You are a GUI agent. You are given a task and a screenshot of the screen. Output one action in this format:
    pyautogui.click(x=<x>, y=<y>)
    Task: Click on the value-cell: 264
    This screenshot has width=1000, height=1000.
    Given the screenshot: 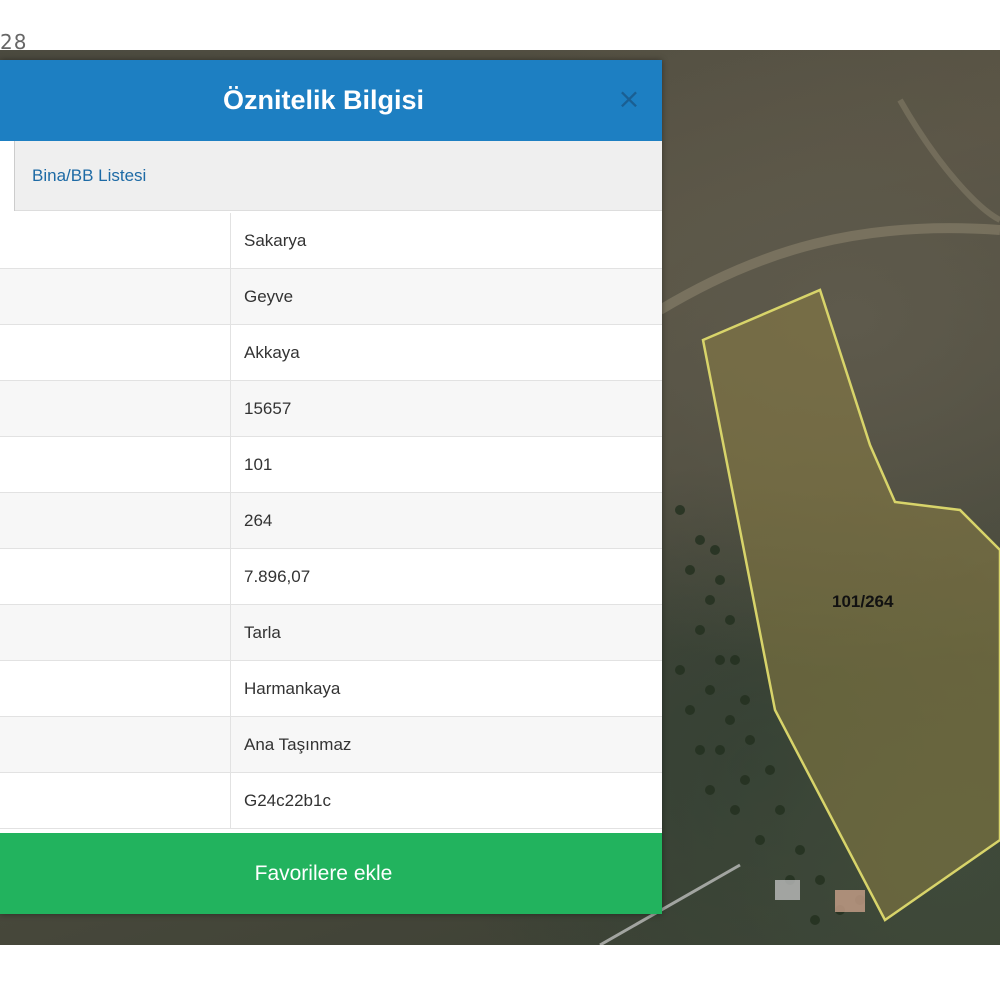 What is the action you would take?
    pyautogui.click(x=258, y=520)
    